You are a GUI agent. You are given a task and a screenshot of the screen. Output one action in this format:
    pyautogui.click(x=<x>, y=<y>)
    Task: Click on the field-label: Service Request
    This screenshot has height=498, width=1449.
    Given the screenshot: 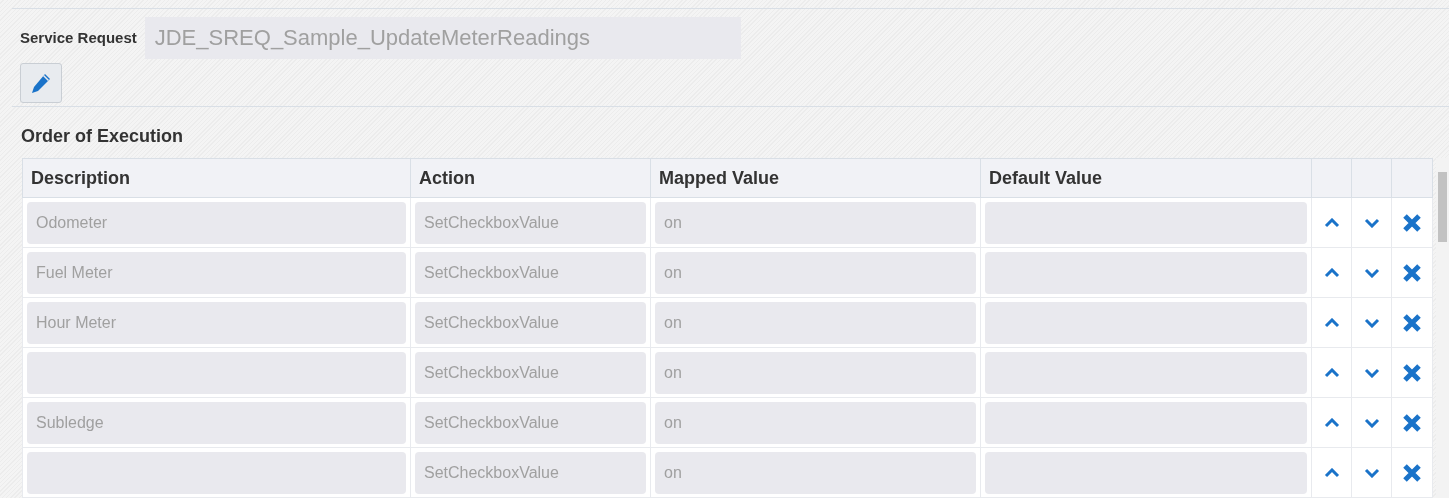 What is the action you would take?
    pyautogui.click(x=78, y=37)
    